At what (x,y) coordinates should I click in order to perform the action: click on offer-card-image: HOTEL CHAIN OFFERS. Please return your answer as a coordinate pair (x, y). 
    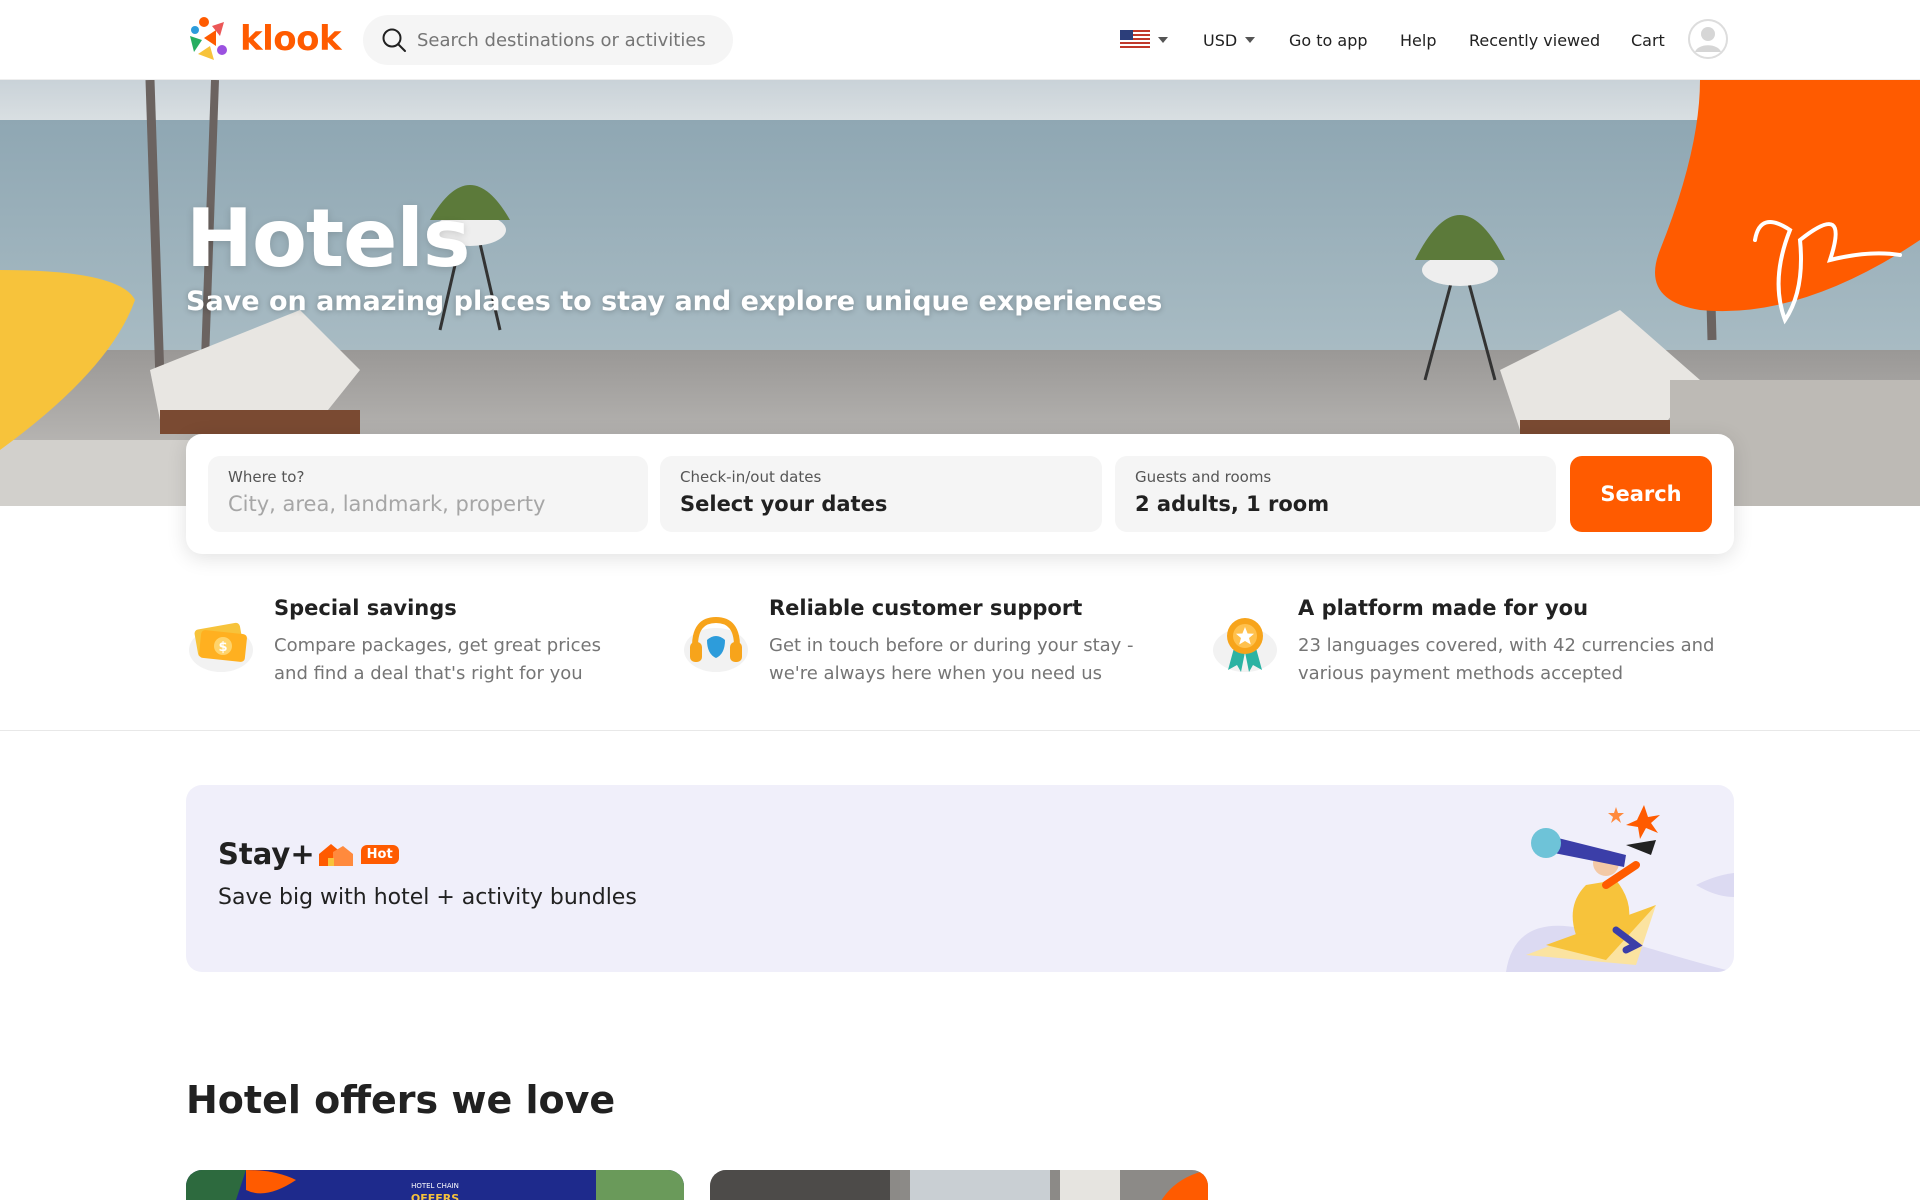
    Looking at the image, I should click on (435, 1185).